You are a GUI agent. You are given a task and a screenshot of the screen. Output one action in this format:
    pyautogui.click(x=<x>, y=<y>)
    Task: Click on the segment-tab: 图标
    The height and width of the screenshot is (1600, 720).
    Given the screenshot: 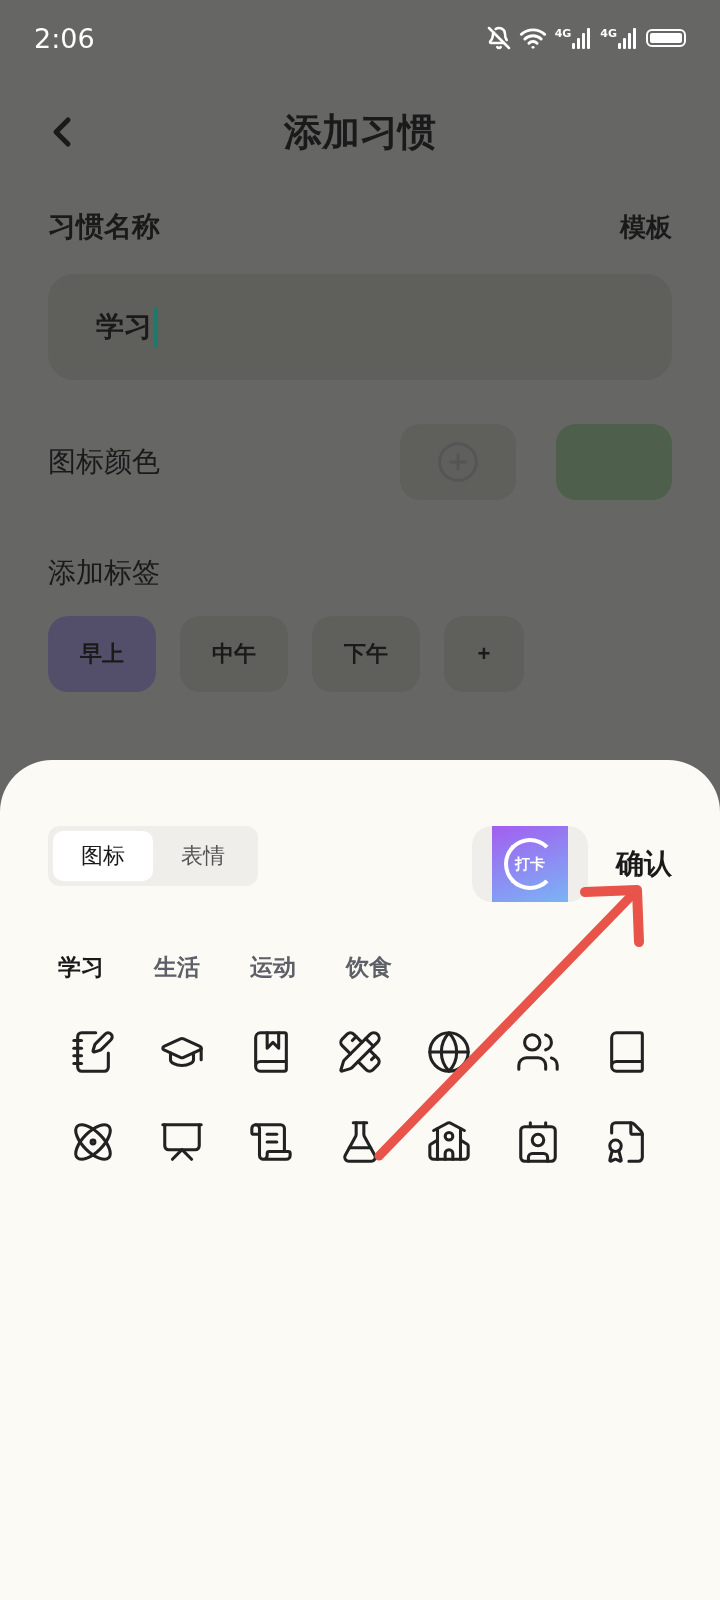 What is the action you would take?
    pyautogui.click(x=103, y=856)
    